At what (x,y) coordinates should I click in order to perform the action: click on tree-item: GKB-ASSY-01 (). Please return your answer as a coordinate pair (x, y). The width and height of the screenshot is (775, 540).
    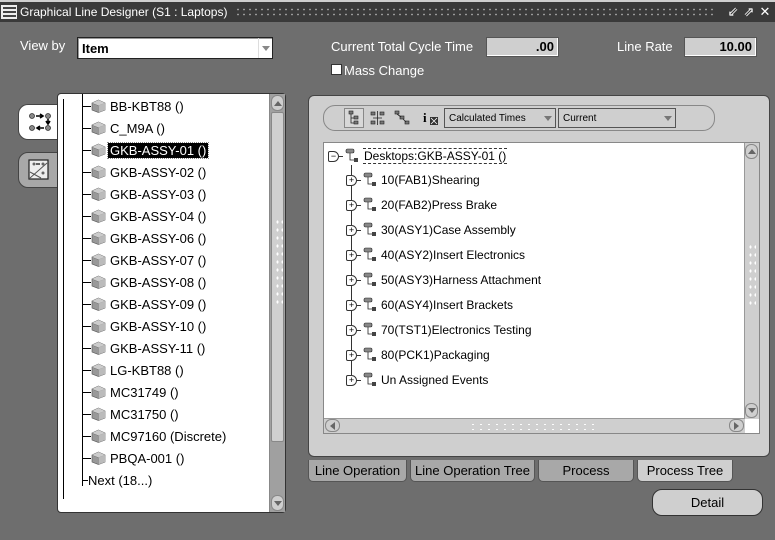
    Looking at the image, I should click on (146, 150).